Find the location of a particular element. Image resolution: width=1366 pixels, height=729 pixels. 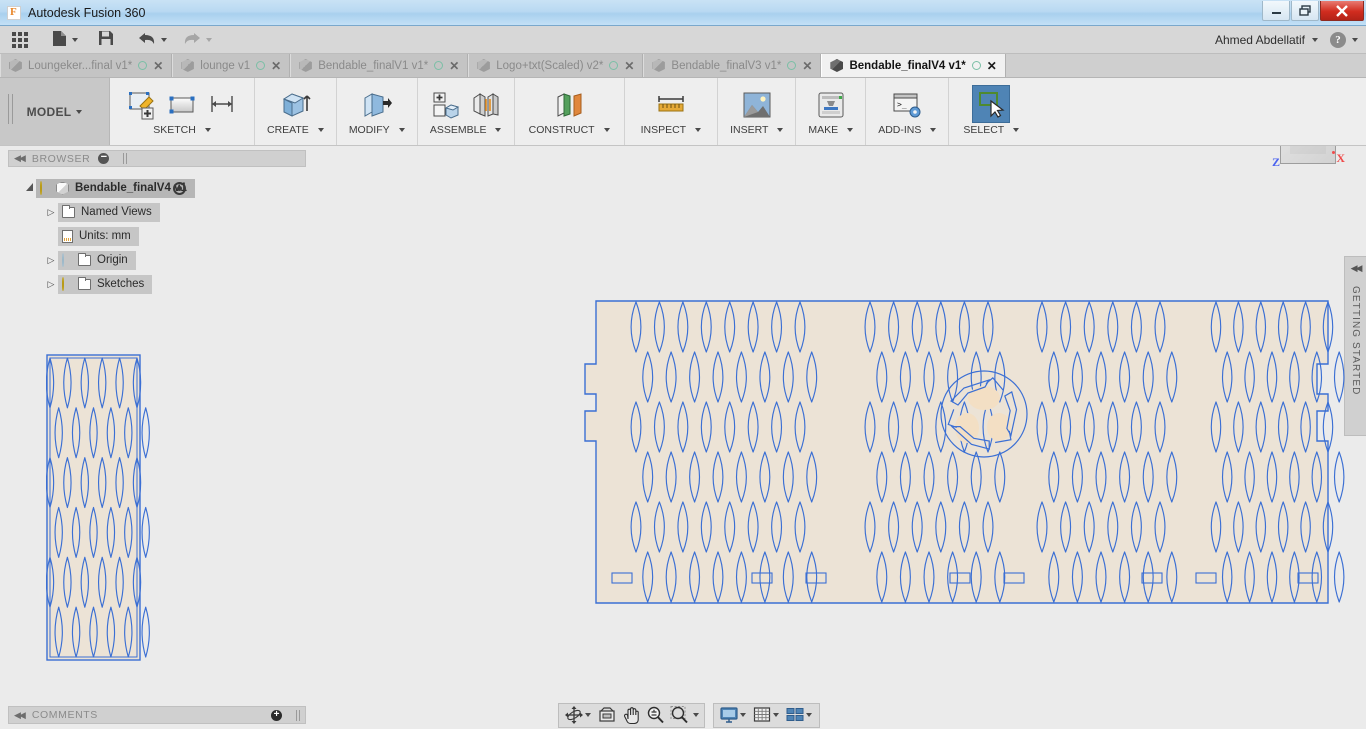

browser-tree-item-body: Units: mm is located at coordinates (98, 236).